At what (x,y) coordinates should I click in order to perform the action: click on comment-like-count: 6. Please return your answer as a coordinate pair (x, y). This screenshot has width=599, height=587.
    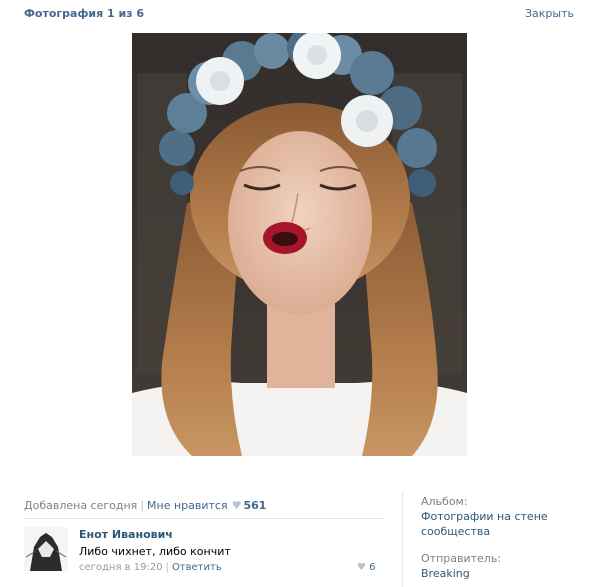
    Looking at the image, I should click on (372, 567).